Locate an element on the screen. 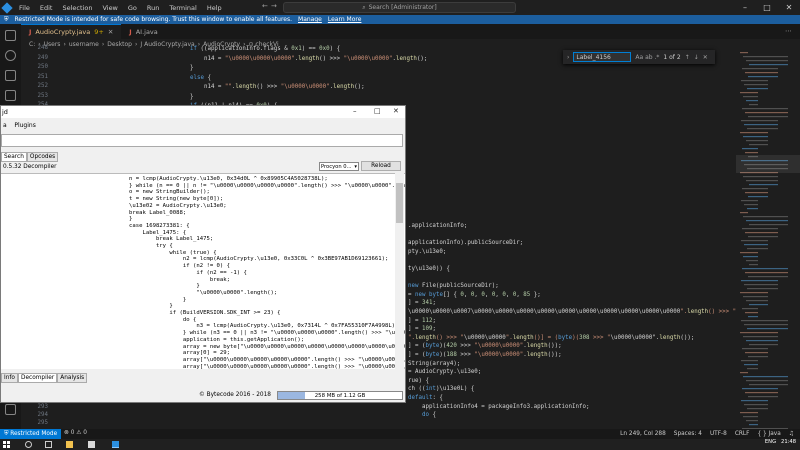 This screenshot has width=800, height=450. decompiled-line: if (BuildVERSION.SDK_INT >= 23) { is located at coordinates (205, 313).